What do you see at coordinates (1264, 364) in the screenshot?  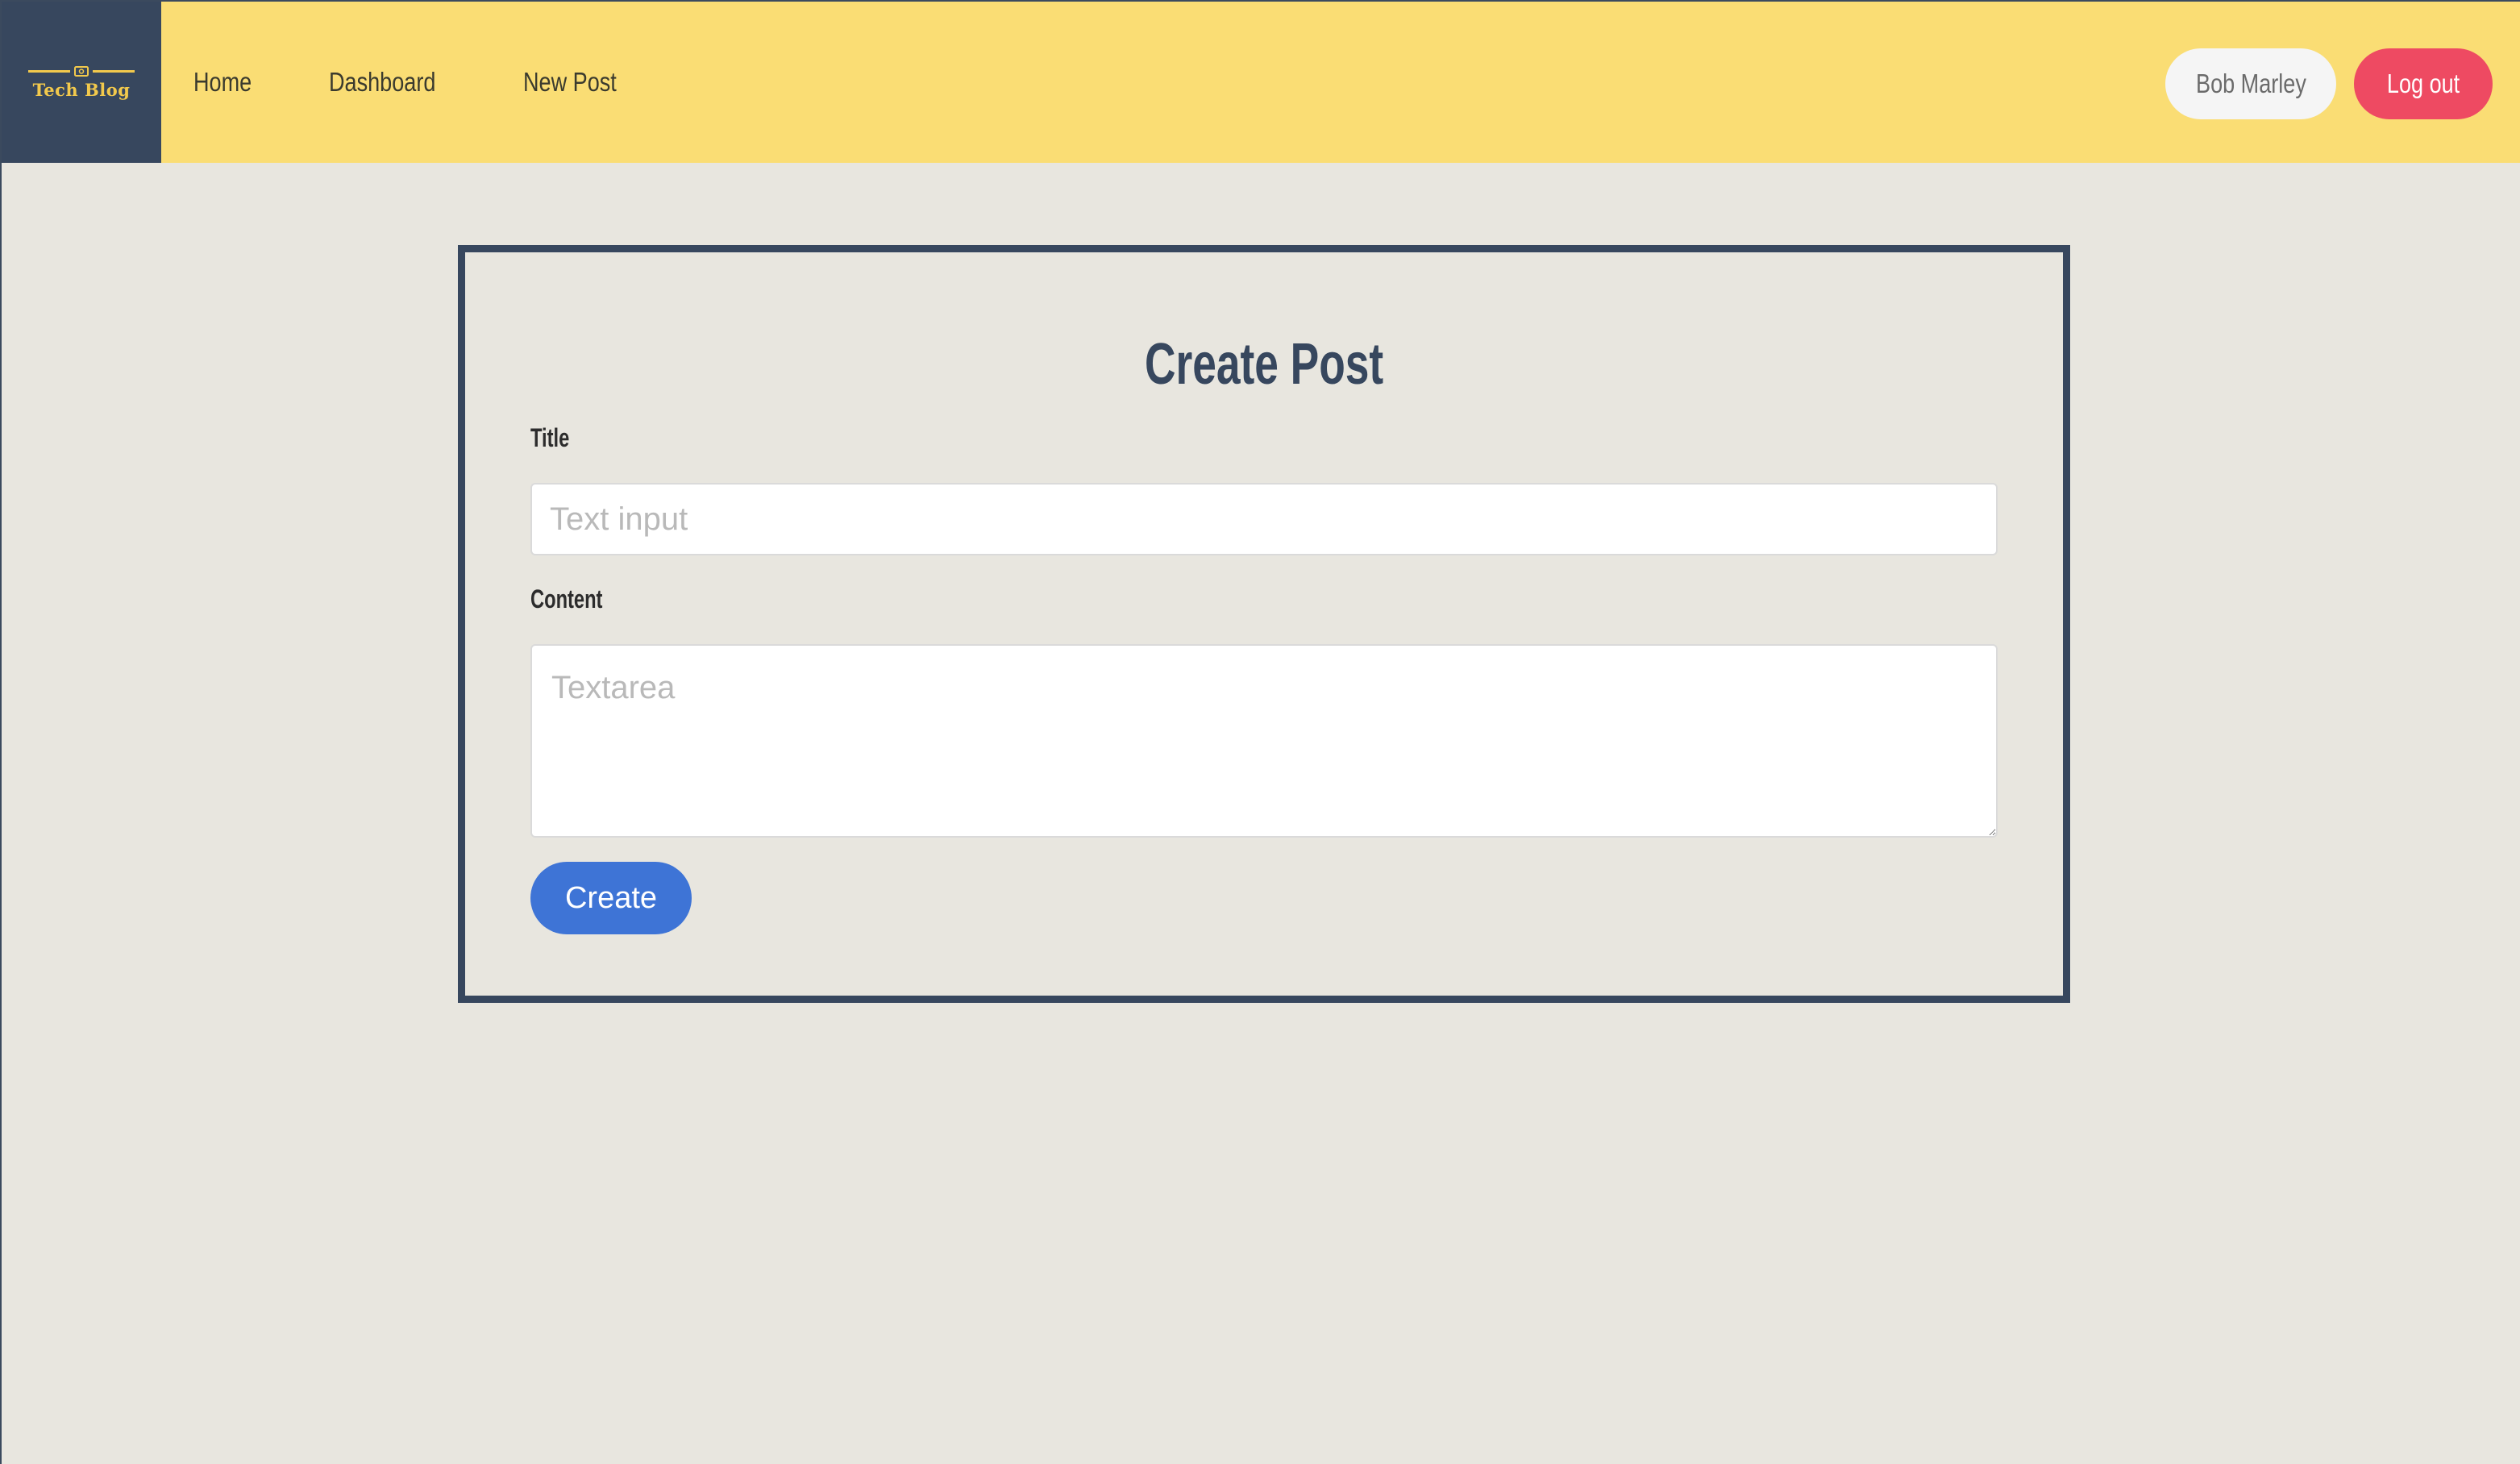 I see `page-title: Create Post` at bounding box center [1264, 364].